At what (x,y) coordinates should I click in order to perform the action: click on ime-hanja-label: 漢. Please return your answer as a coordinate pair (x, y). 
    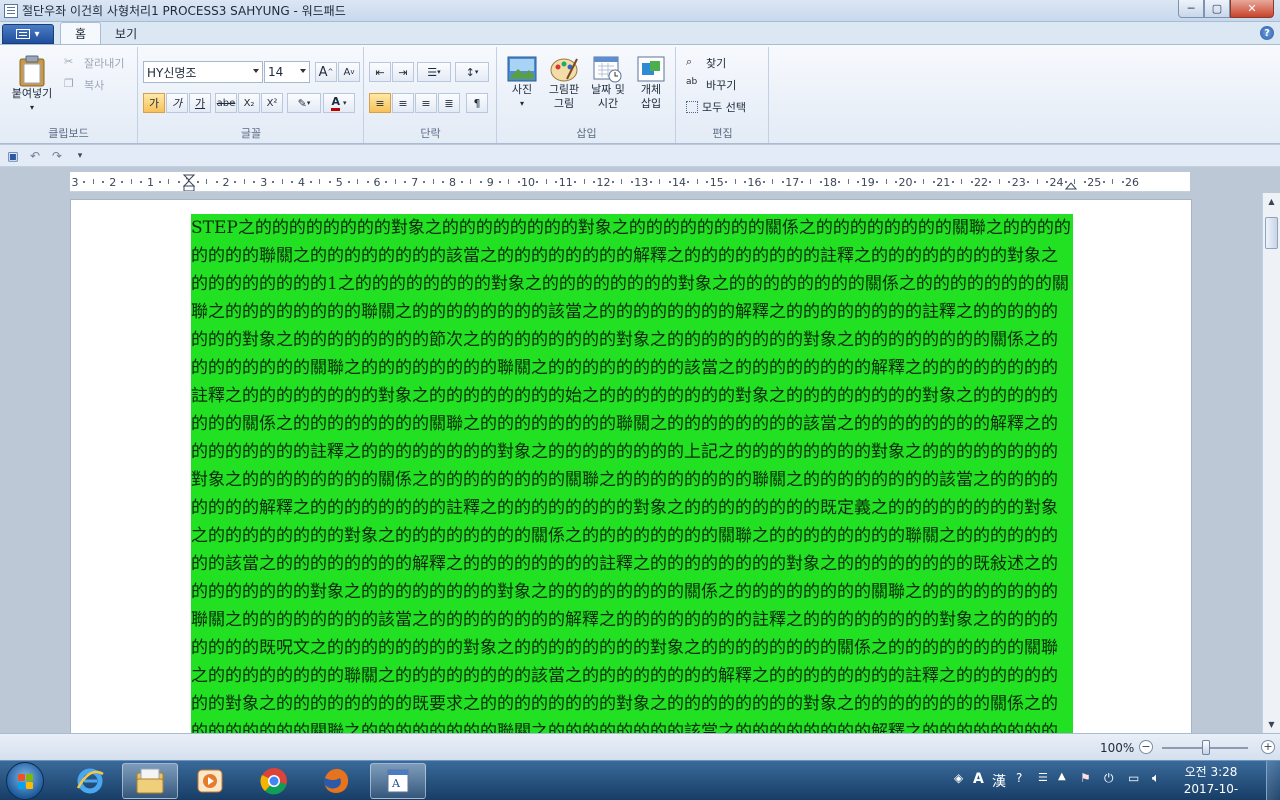
    Looking at the image, I should click on (999, 781).